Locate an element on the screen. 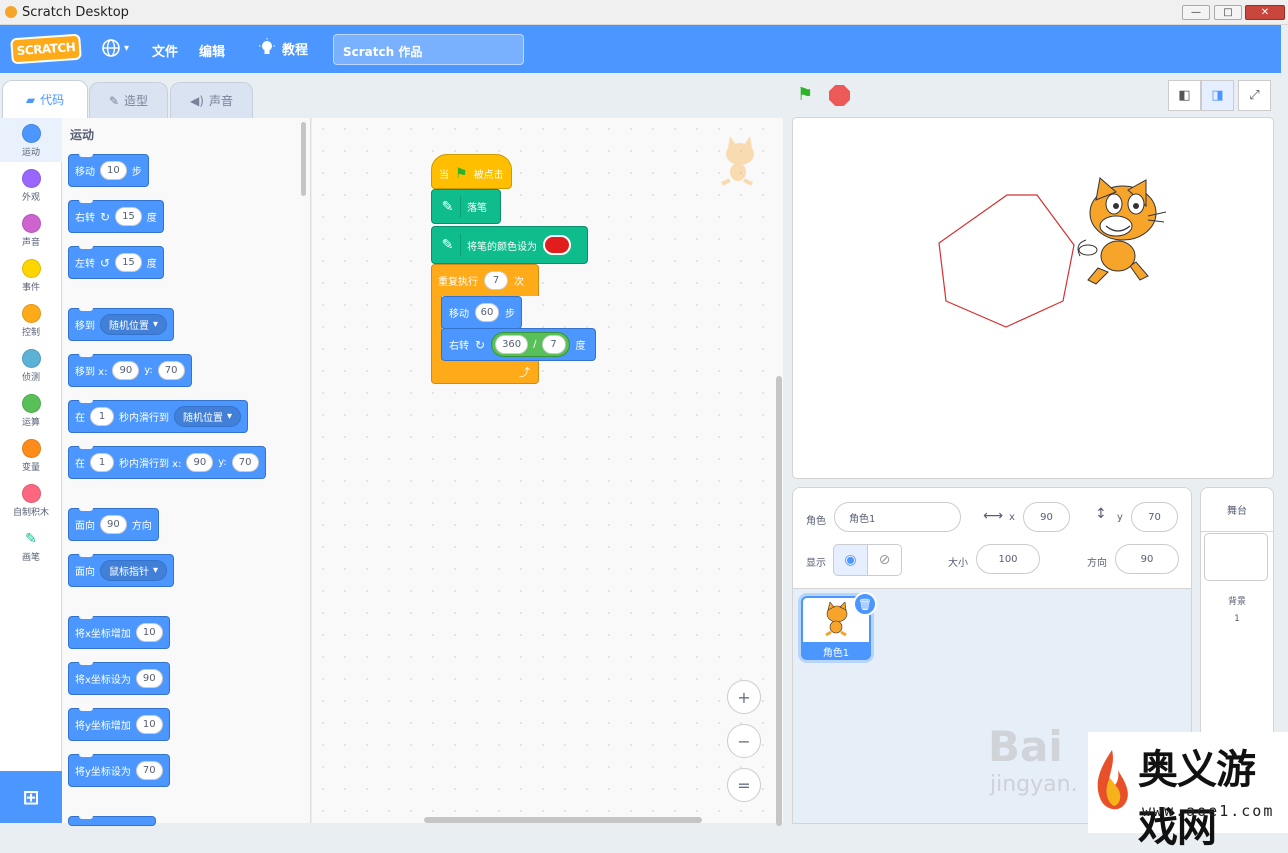  y-label: y is located at coordinates (1120, 517).